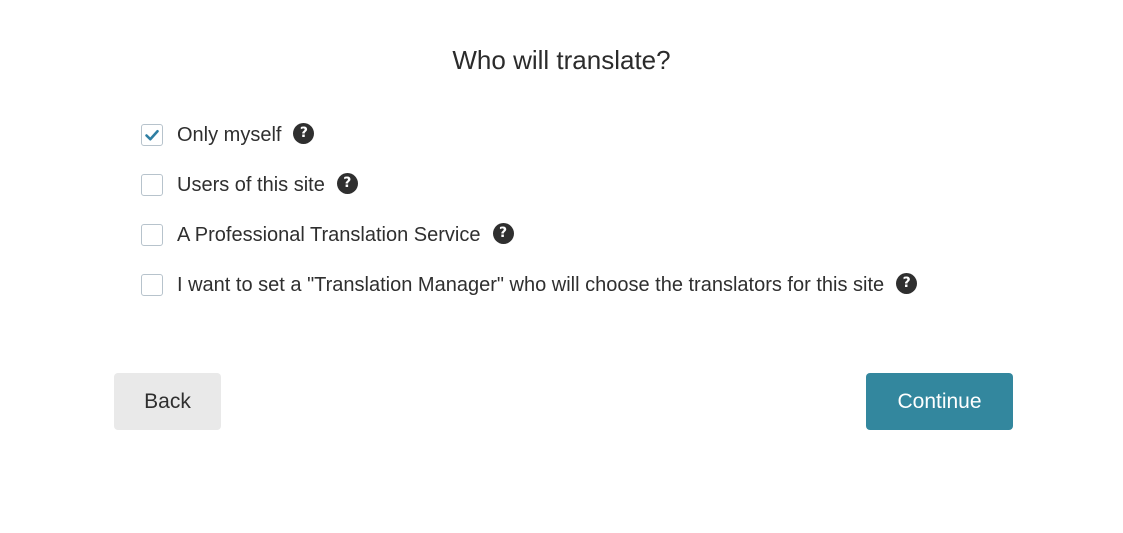  I want to click on professional-service-checkbox, so click(152, 235).